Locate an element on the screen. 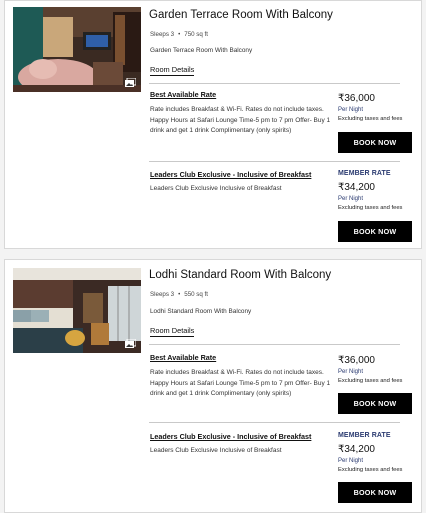 This screenshot has height=513, width=426. room-description: Lodhi Standard Room With Balcony is located at coordinates (201, 311).